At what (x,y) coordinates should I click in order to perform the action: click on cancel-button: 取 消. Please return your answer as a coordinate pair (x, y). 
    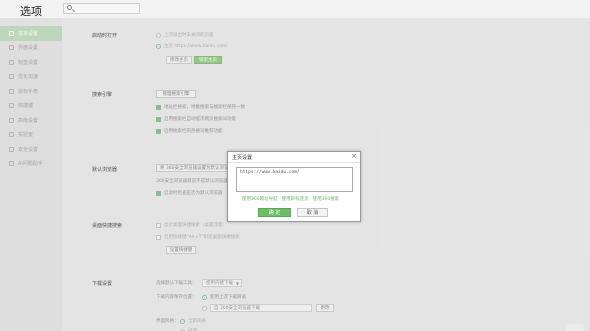
    Looking at the image, I should click on (312, 212).